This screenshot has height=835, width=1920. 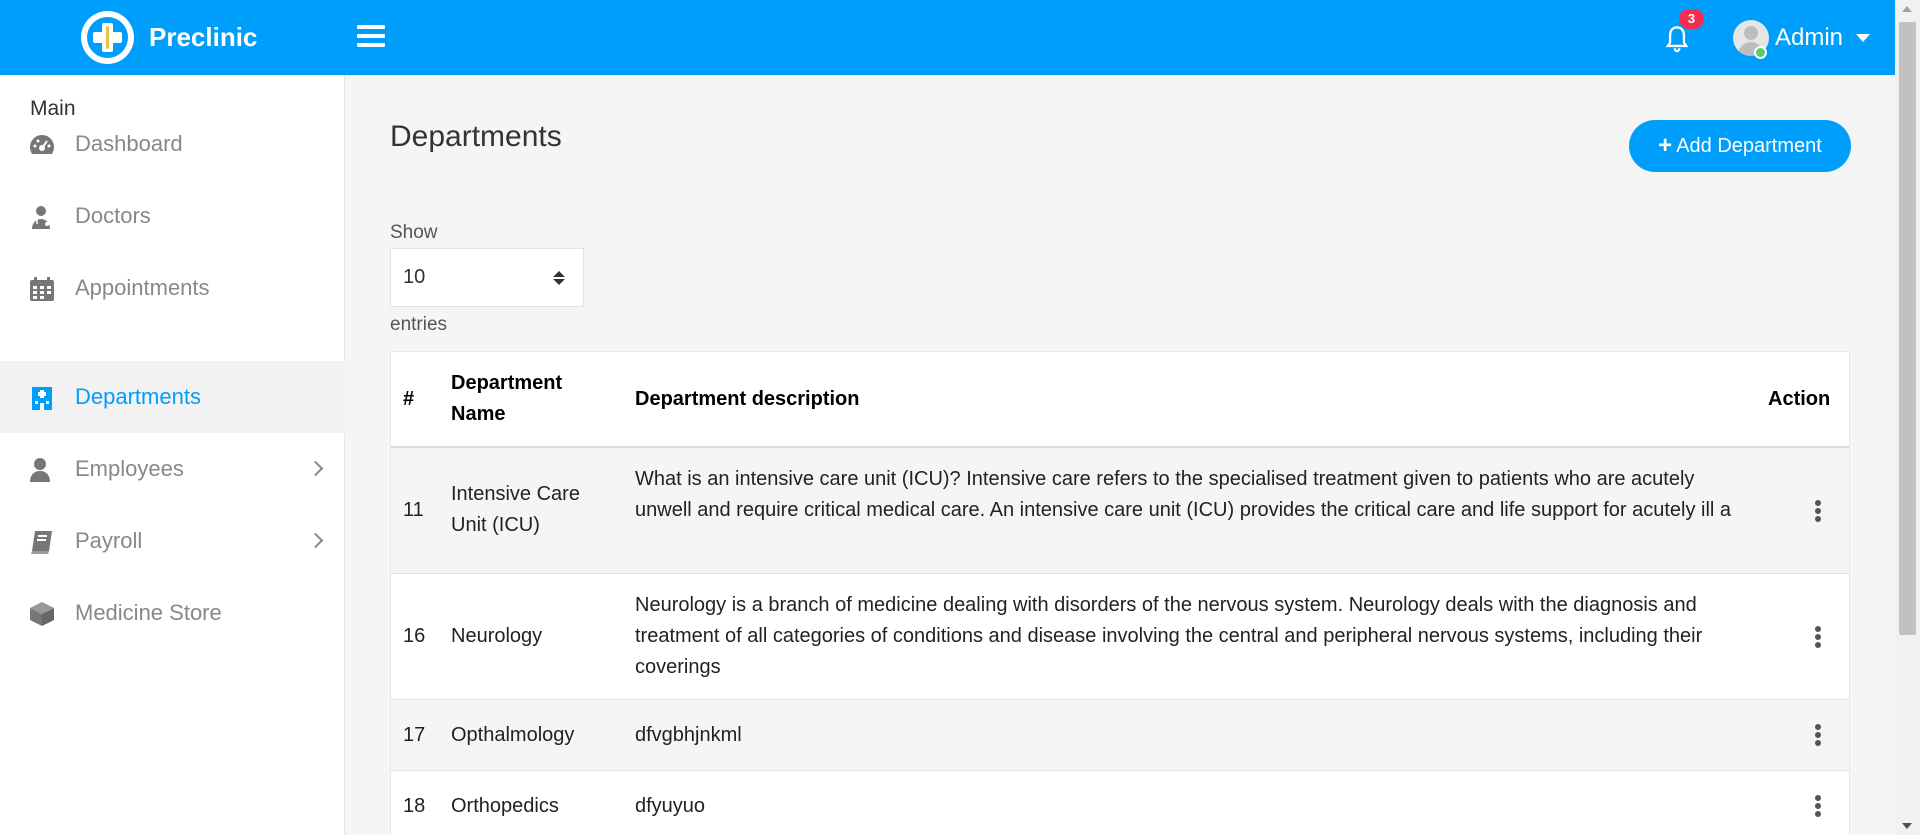 I want to click on sidebar-item-doctors: Doctors, so click(x=172, y=216).